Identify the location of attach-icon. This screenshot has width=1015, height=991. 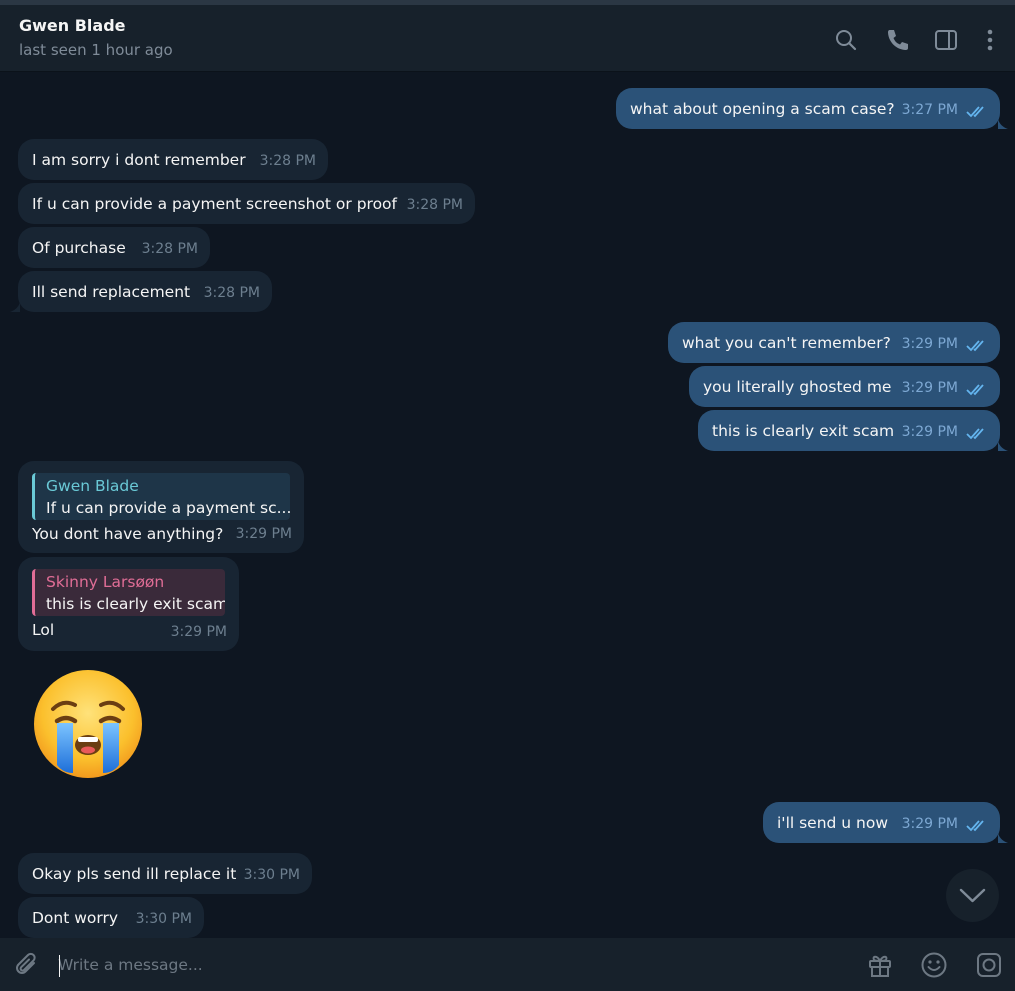
(27, 965).